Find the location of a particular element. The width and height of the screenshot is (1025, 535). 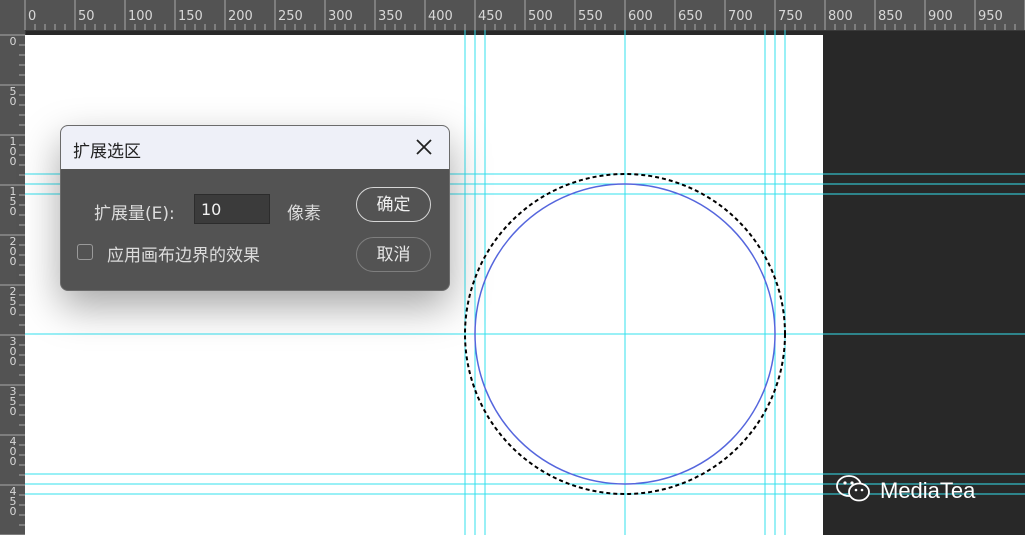

watermark: MediaTea is located at coordinates (906, 491).